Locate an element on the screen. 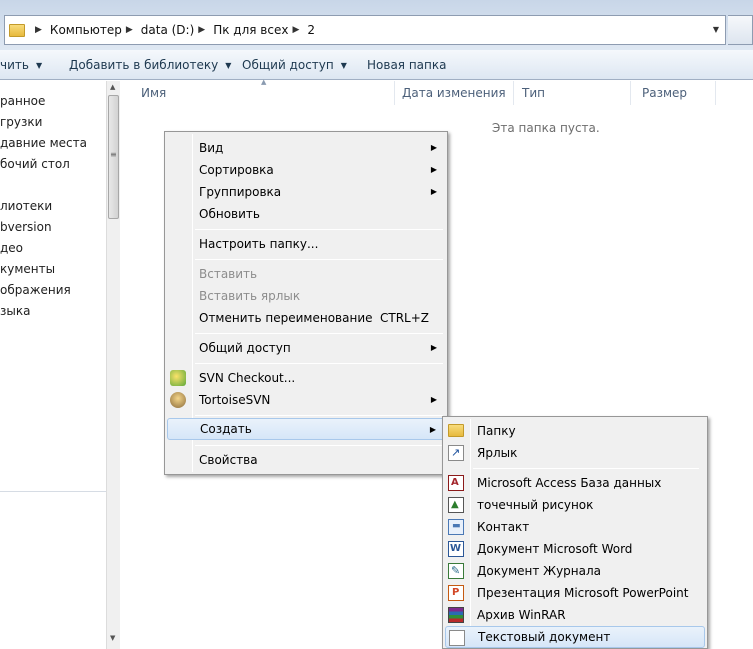 The width and height of the screenshot is (753, 649). organize-label: чить is located at coordinates (14, 65).